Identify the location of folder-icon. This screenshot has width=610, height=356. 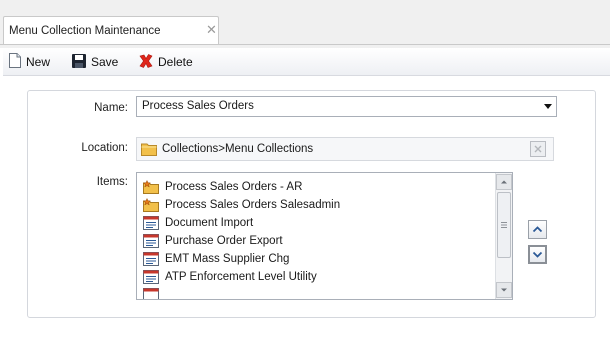
(149, 149).